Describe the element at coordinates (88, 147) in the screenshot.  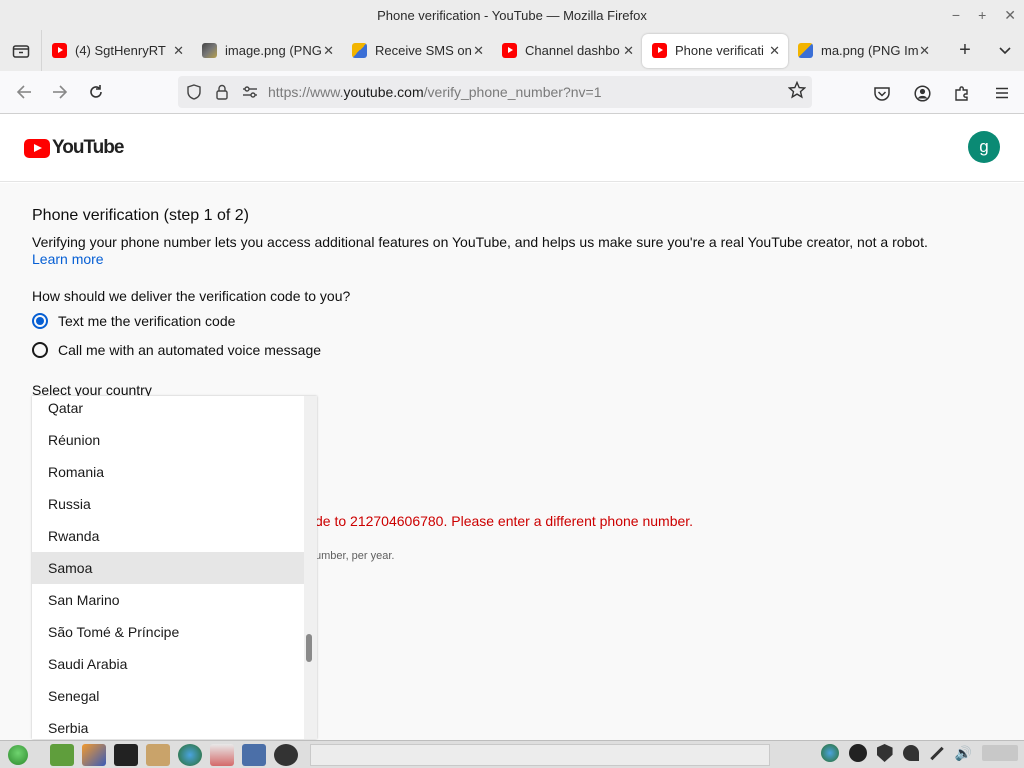
I see `youtube-logo-text: YouTube` at that location.